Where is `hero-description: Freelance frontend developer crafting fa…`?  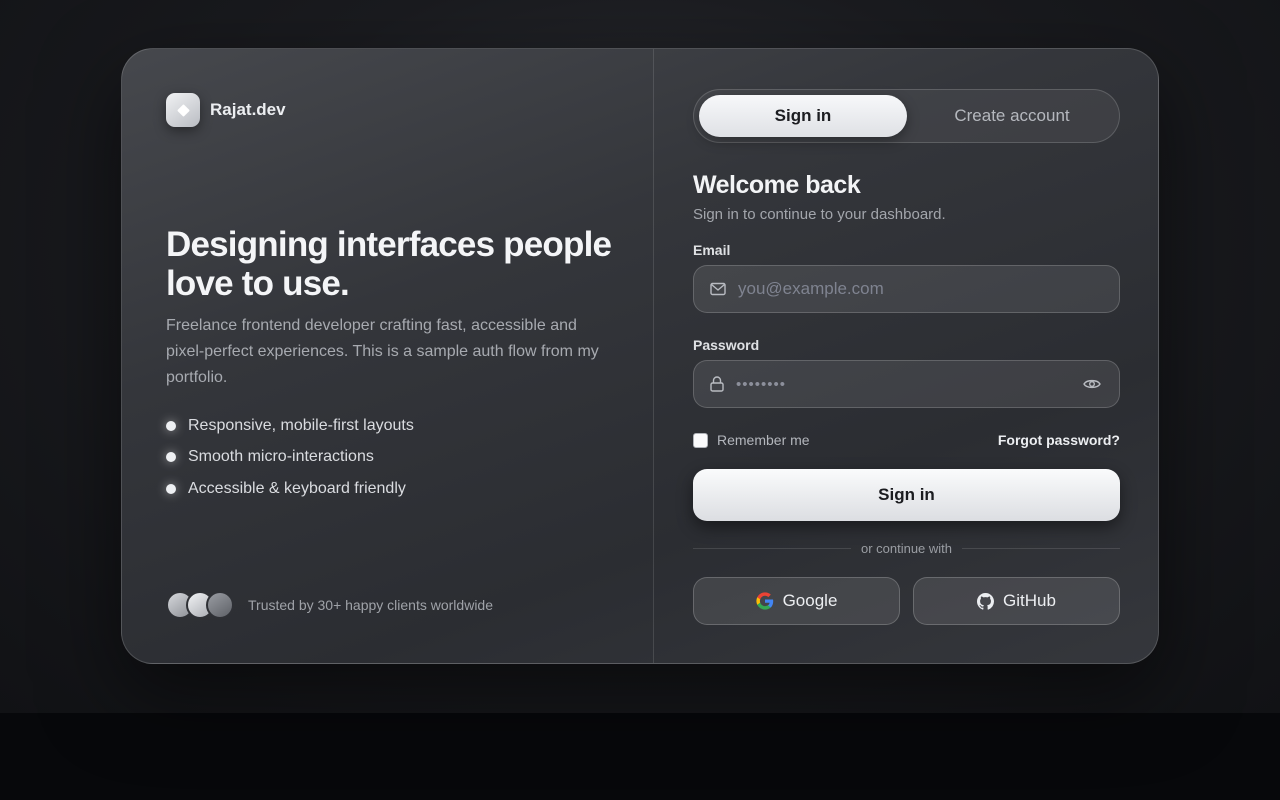 hero-description: Freelance frontend developer crafting fa… is located at coordinates (382, 351).